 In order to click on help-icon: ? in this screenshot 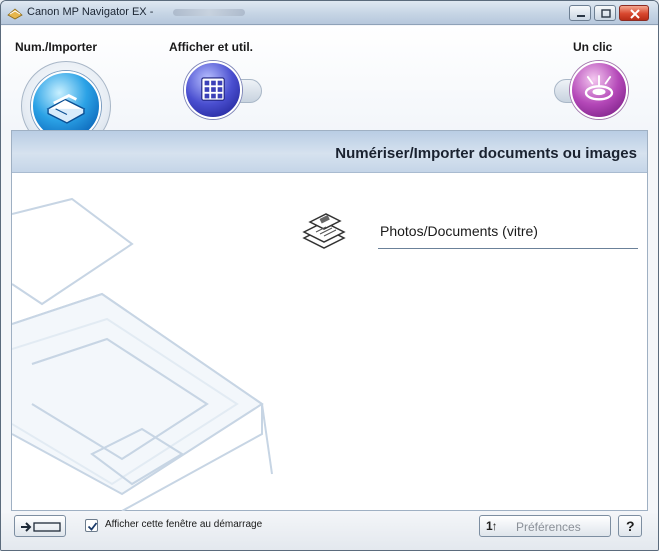, I will do `click(630, 526)`.